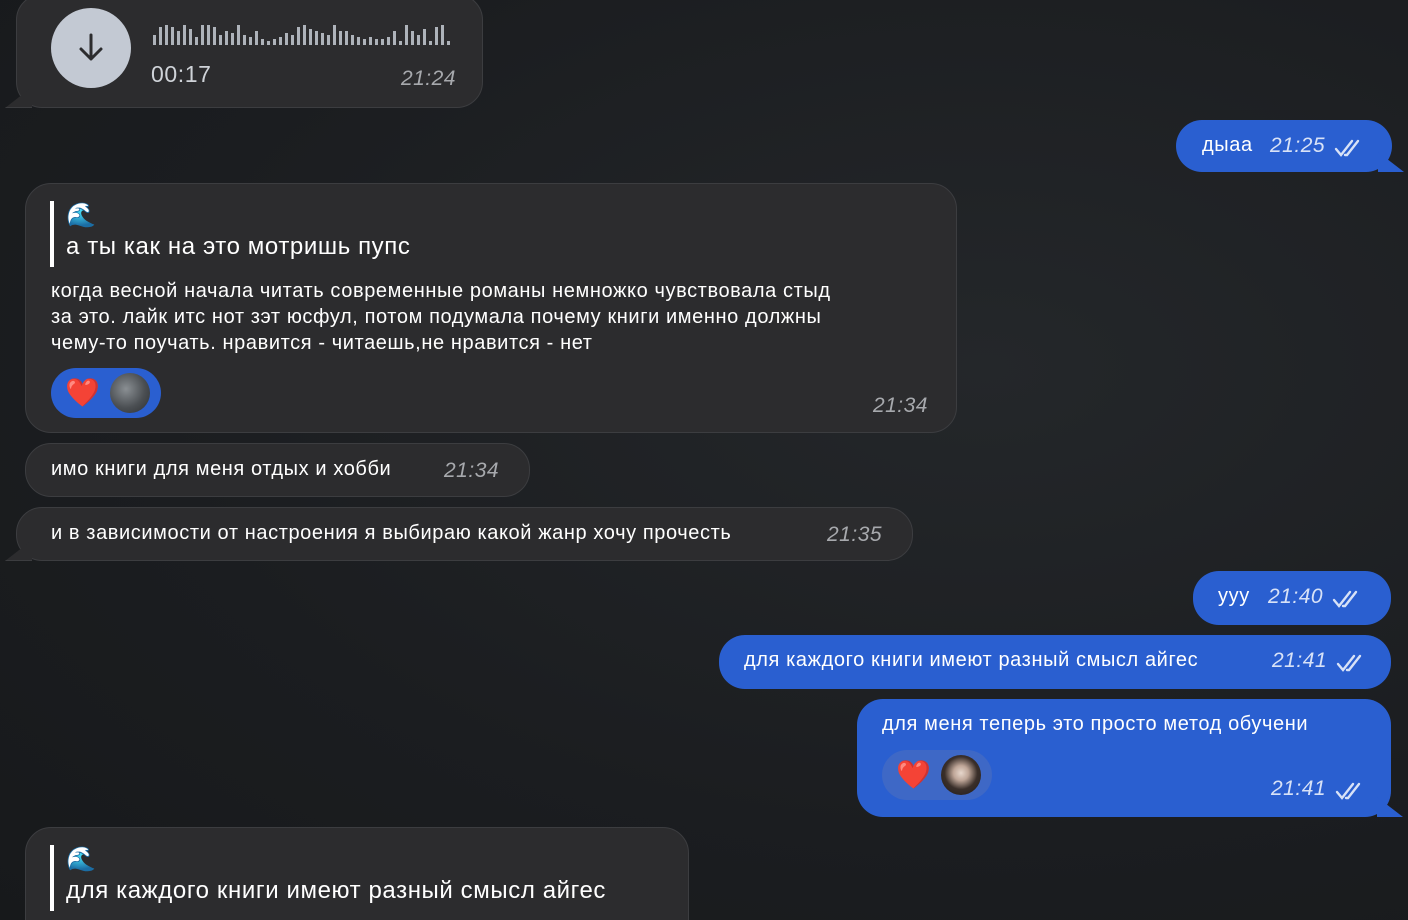  I want to click on quoted-text: а ты как на это мотришь пупс, so click(238, 246).